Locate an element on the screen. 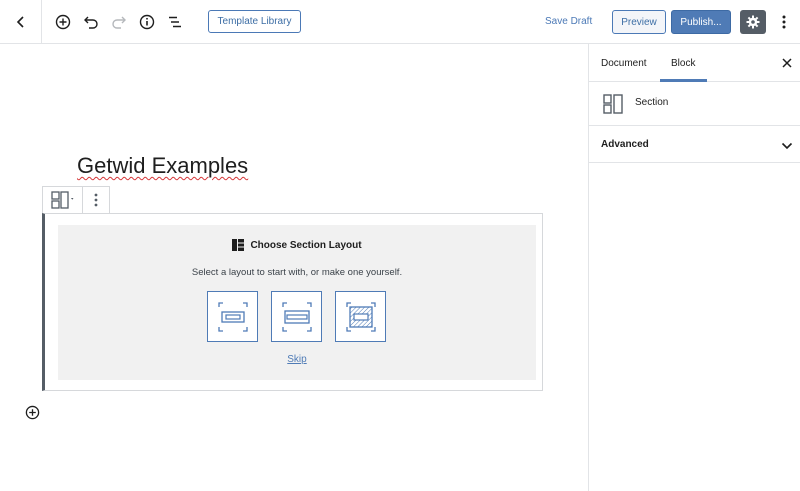 This screenshot has height=491, width=800. layout-grid-icon is located at coordinates (238, 245).